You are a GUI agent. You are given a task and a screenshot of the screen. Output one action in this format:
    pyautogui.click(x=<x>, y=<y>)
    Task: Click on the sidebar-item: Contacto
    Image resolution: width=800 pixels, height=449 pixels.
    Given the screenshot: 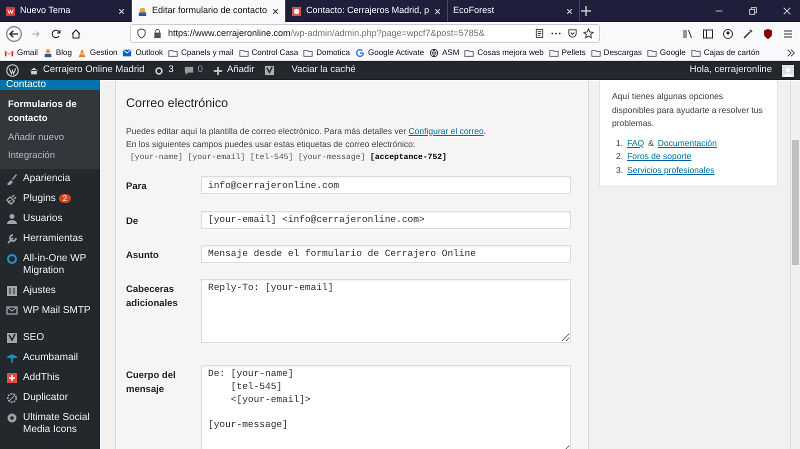 What is the action you would take?
    pyautogui.click(x=50, y=85)
    